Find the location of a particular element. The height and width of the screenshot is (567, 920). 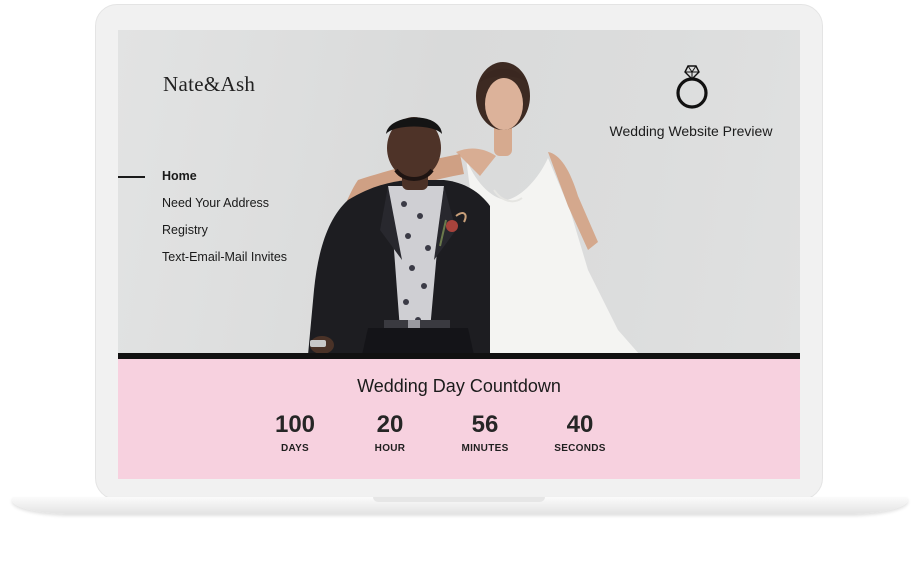

countdown-minutes: 56 MINUTES is located at coordinates (485, 432).